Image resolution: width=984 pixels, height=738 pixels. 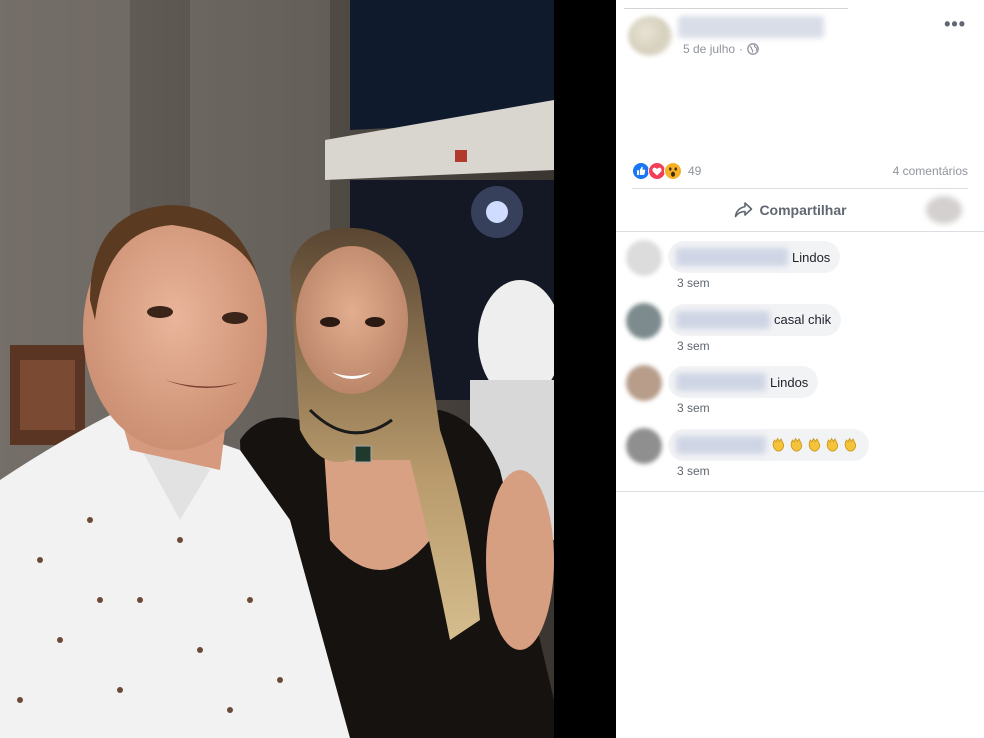 What do you see at coordinates (800, 171) in the screenshot?
I see `reactions-summary: 49 4 comentários` at bounding box center [800, 171].